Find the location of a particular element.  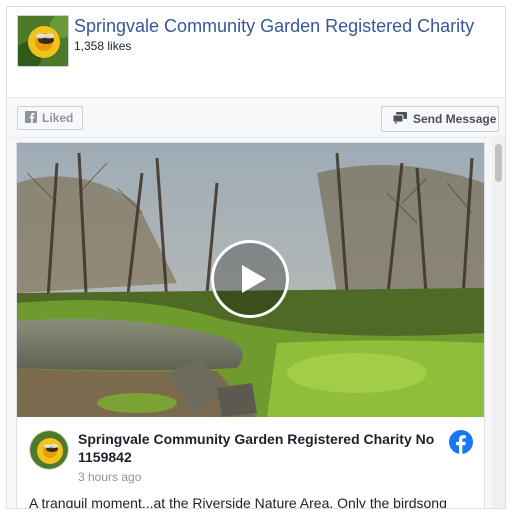

page-avatar is located at coordinates (43, 41).